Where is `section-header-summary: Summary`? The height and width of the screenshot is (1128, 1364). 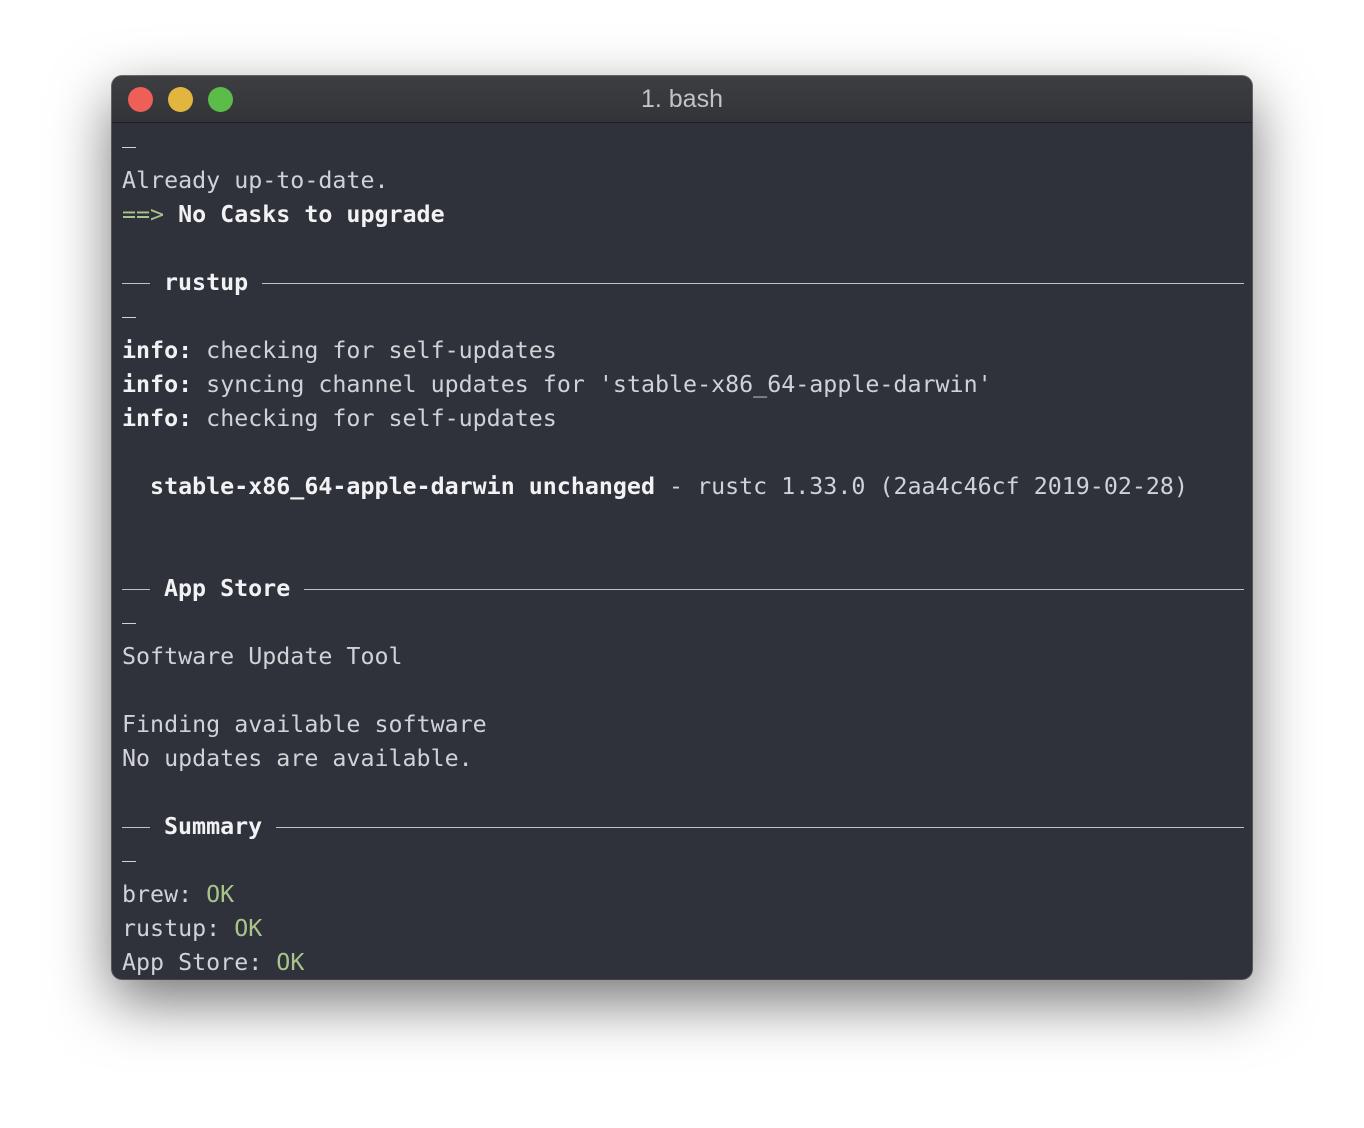 section-header-summary: Summary is located at coordinates (683, 827).